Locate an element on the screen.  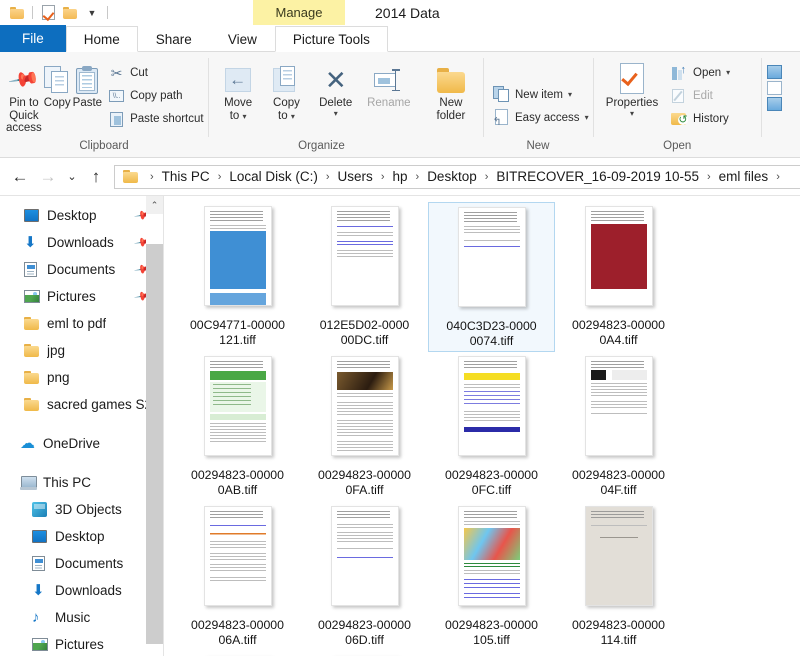
breadcrumb-sep-5: › is located at coordinates (487, 177).